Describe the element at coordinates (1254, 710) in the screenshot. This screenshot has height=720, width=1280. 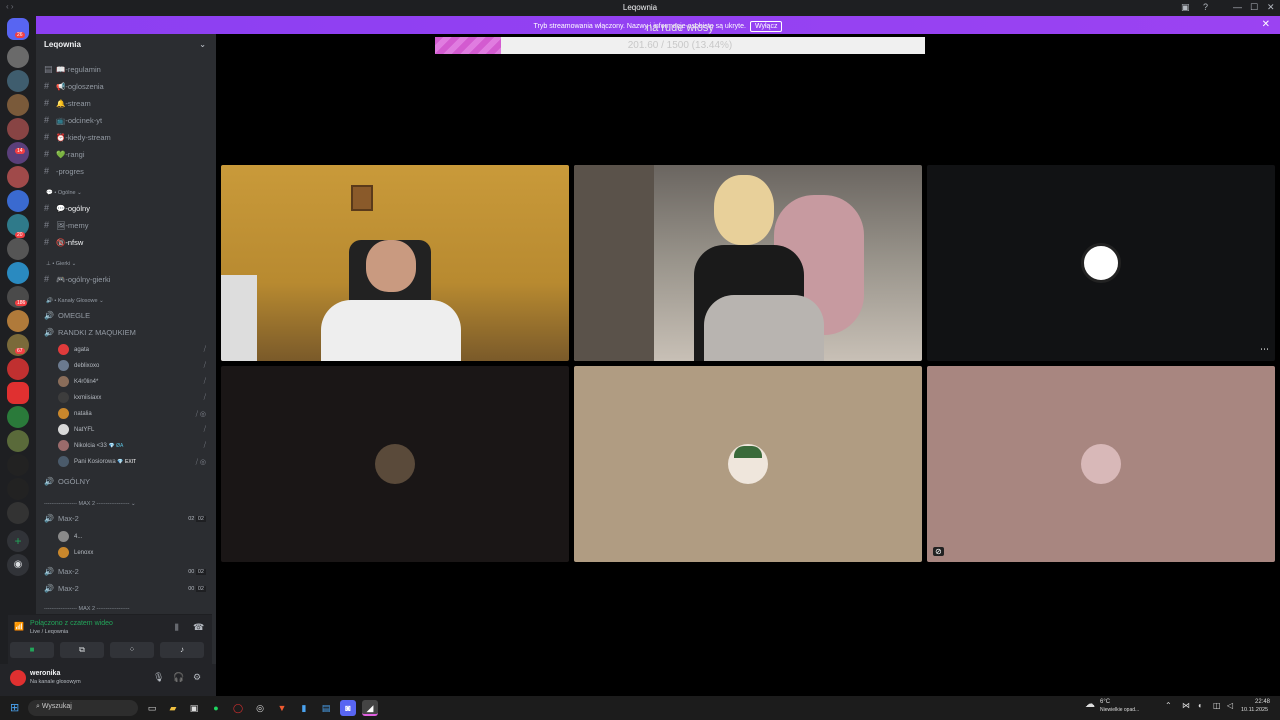
I see `clock-date: 10.11.2025` at that location.